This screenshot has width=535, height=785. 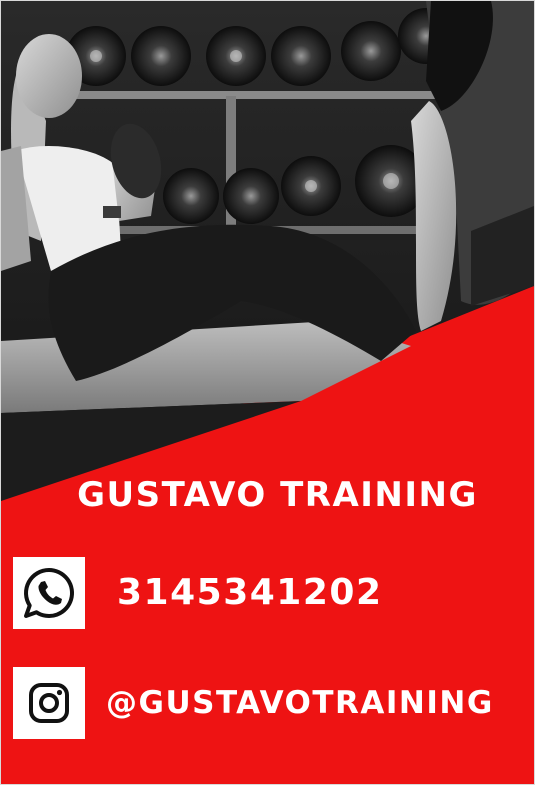 I want to click on brand-title: GUSTAVO TRAINING, so click(x=277, y=495).